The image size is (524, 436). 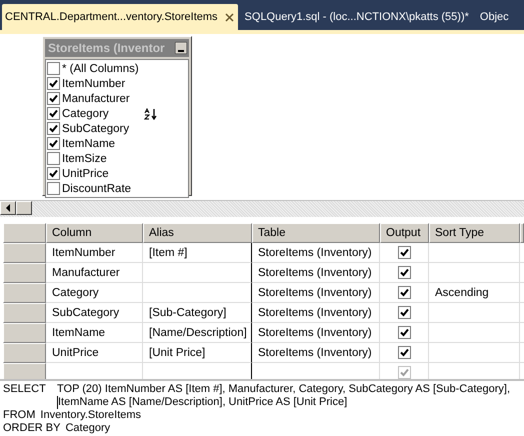 I want to click on column-name: ItemName, so click(x=89, y=144).